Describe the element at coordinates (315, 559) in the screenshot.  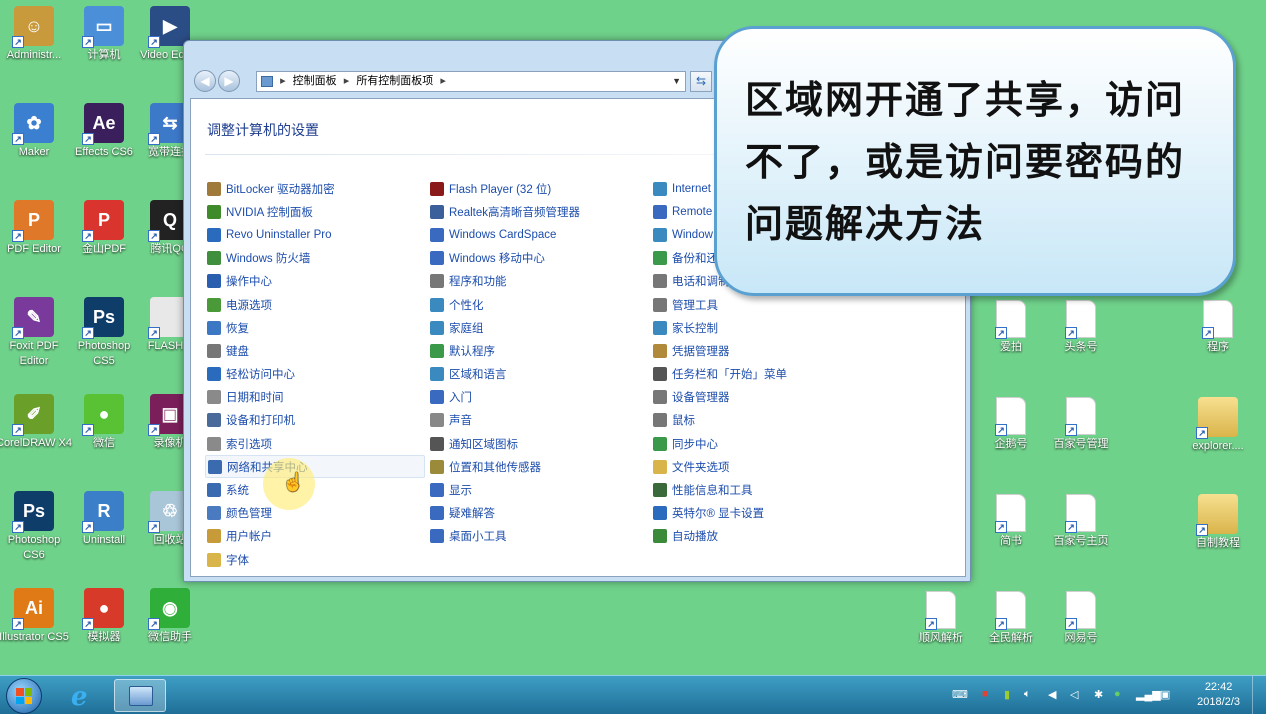
I see `control-panel-item: 字体` at that location.